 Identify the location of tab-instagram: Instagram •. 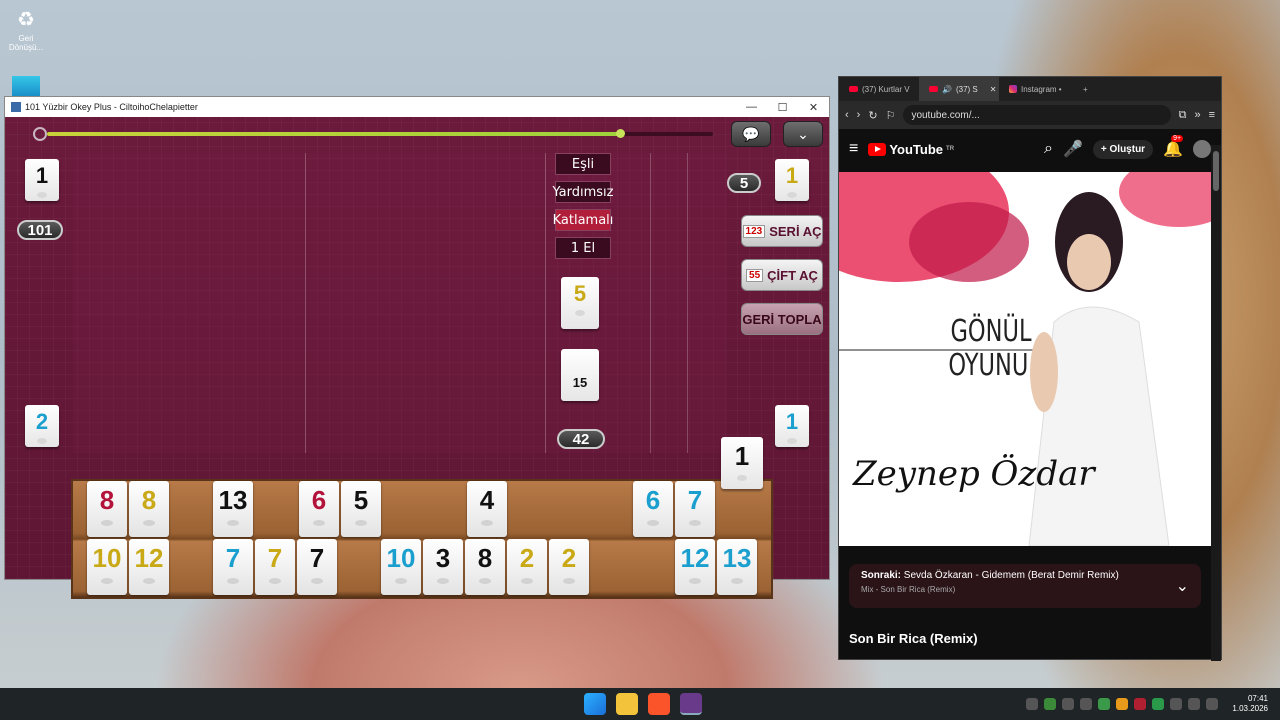
(1039, 89).